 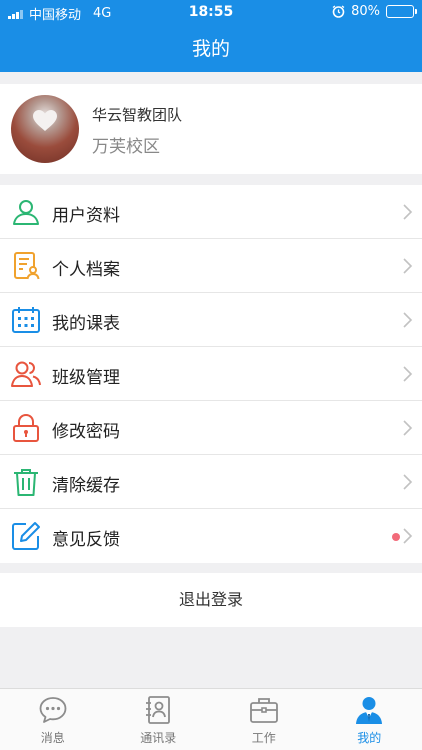 What do you see at coordinates (263, 710) in the screenshot?
I see `briefcase-icon` at bounding box center [263, 710].